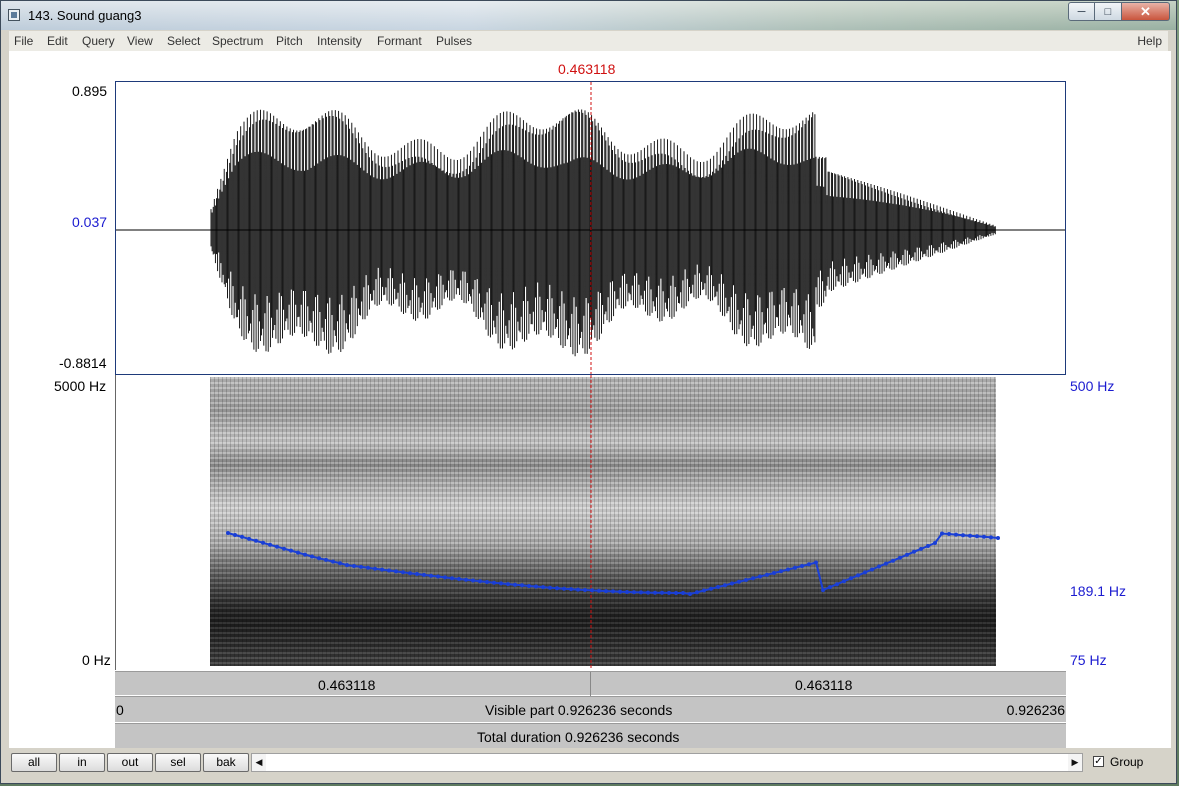  I want to click on menu-edit: Edit, so click(57, 41).